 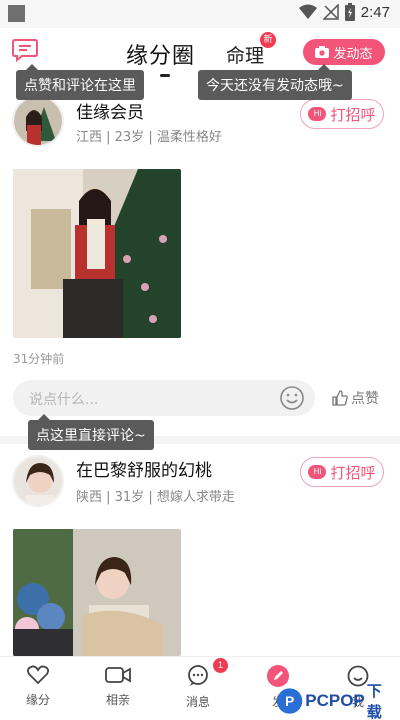 I want to click on tooltip-like-comment: 点赞和评论在这里, so click(x=80, y=82).